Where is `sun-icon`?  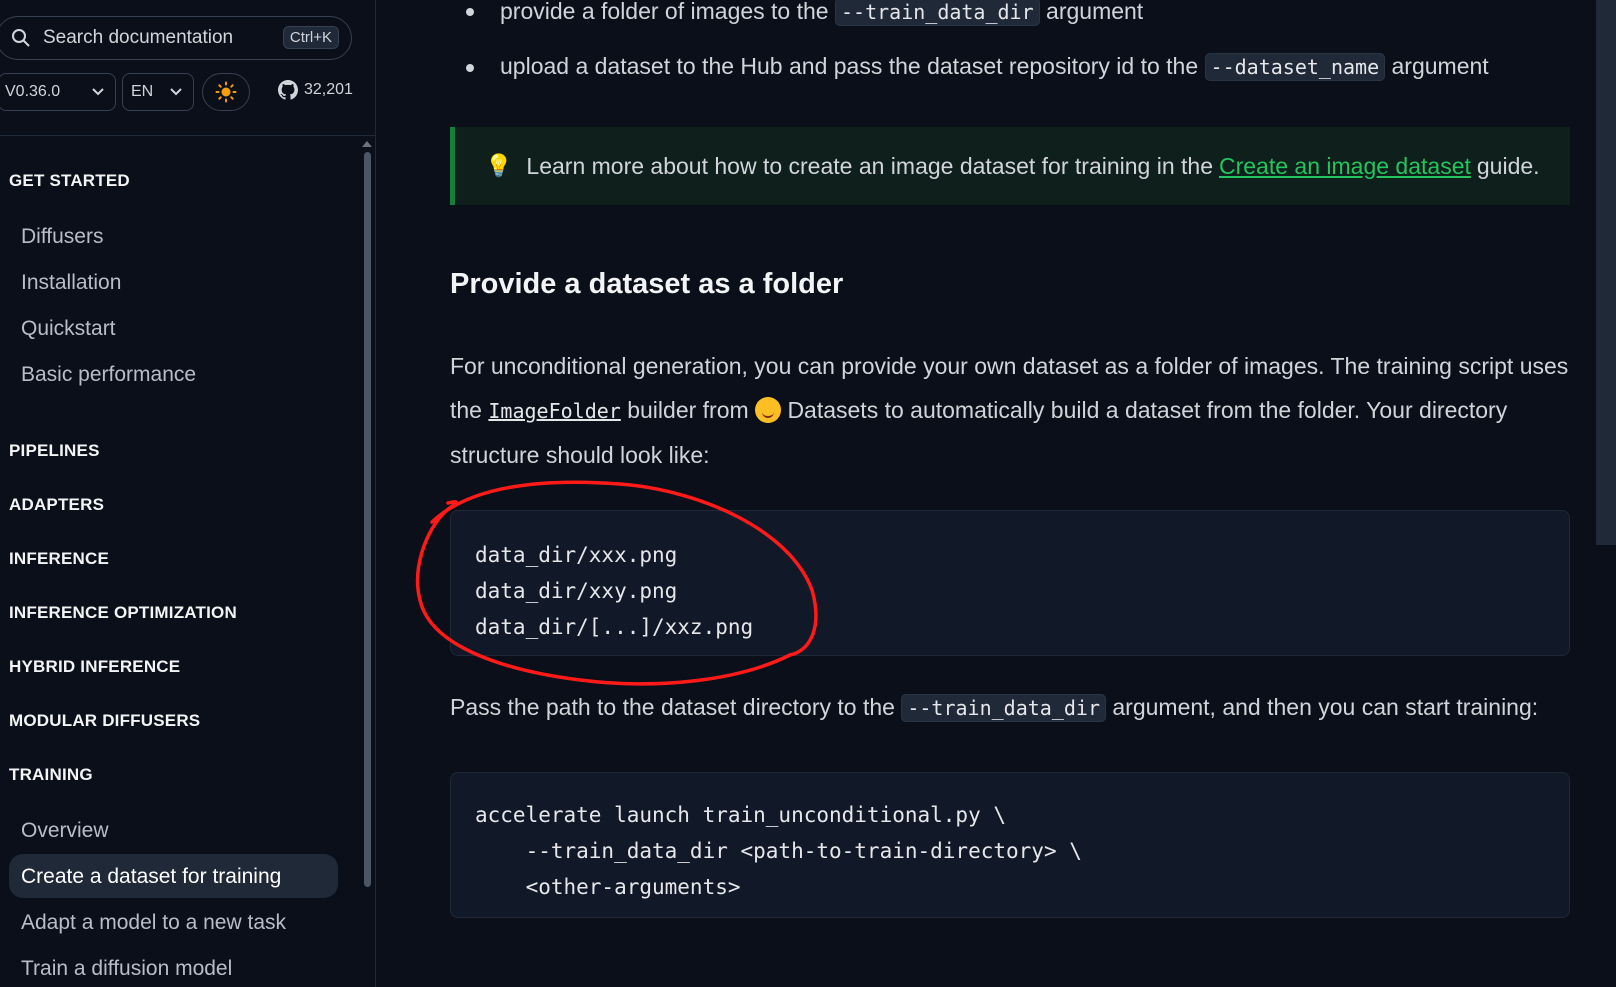 sun-icon is located at coordinates (226, 92).